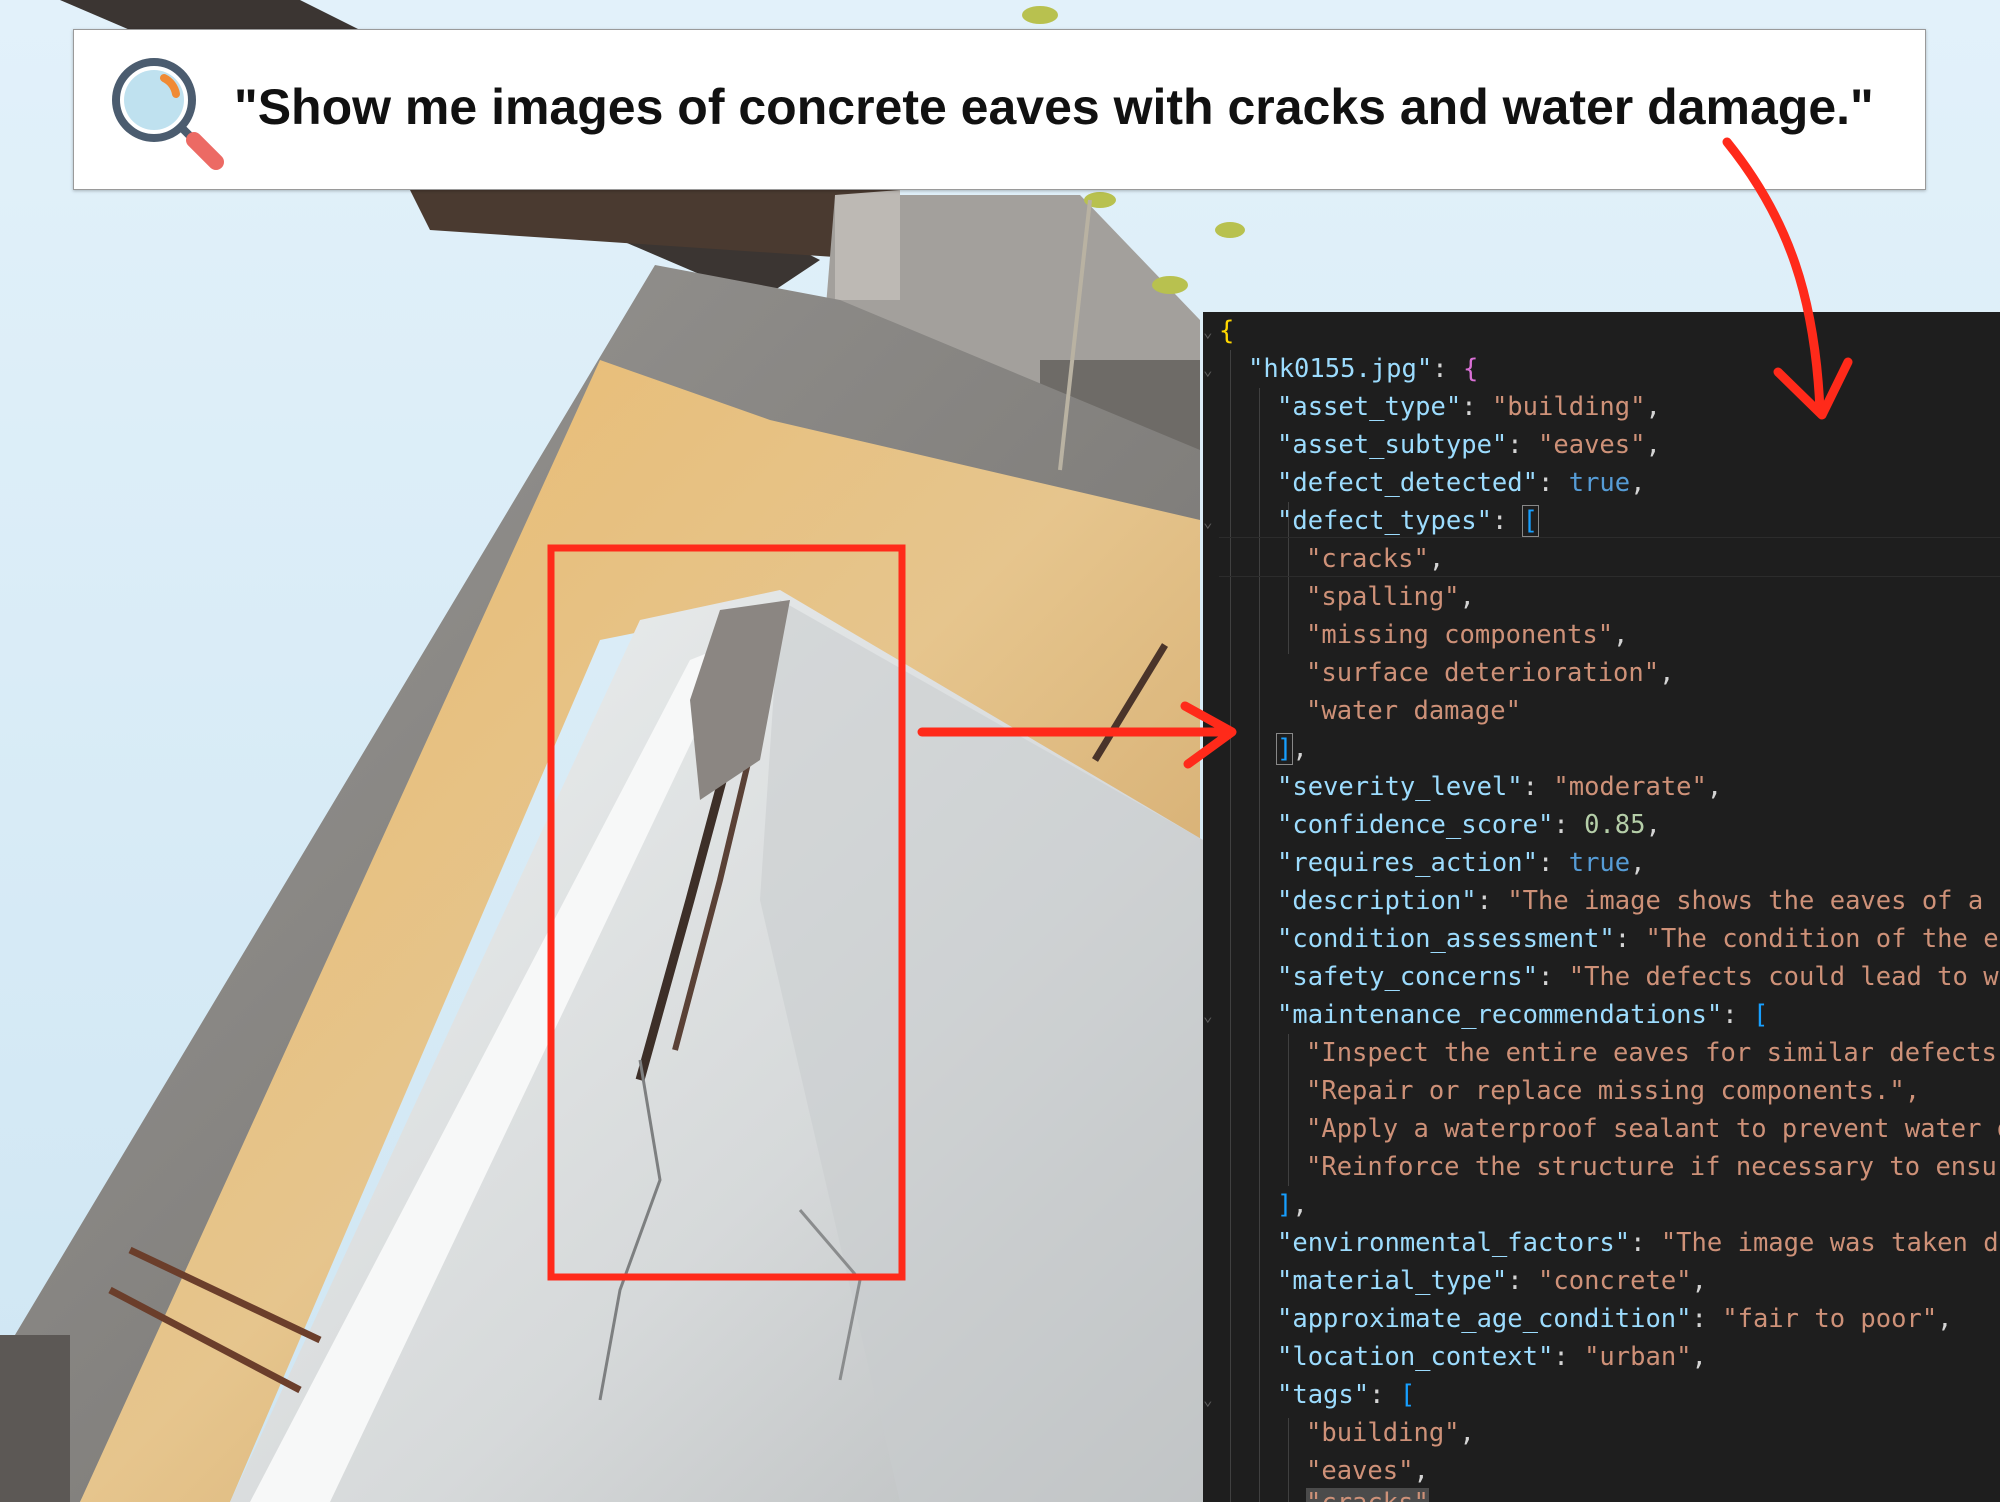  Describe the element at coordinates (1568, 407) in the screenshot. I see `json-value: "building"` at that location.